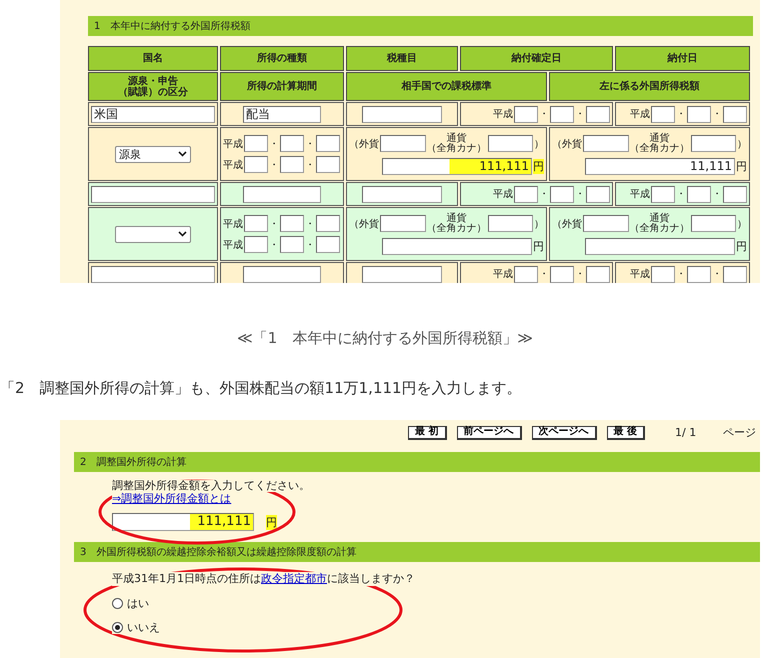  What do you see at coordinates (686, 432) in the screenshot?
I see `page-count: 1/ 1` at bounding box center [686, 432].